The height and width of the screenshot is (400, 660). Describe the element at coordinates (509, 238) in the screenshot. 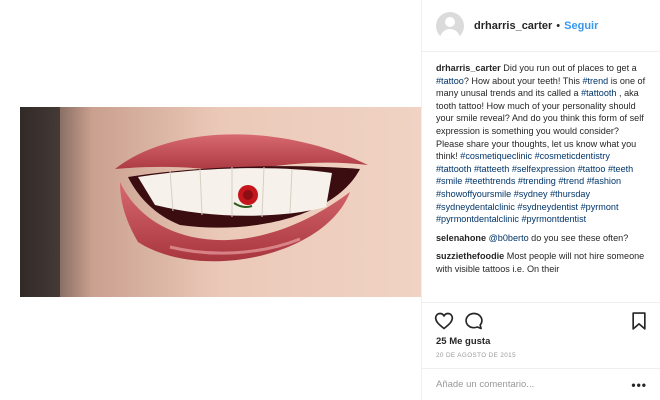

I see `mention-link: @b0berto` at that location.